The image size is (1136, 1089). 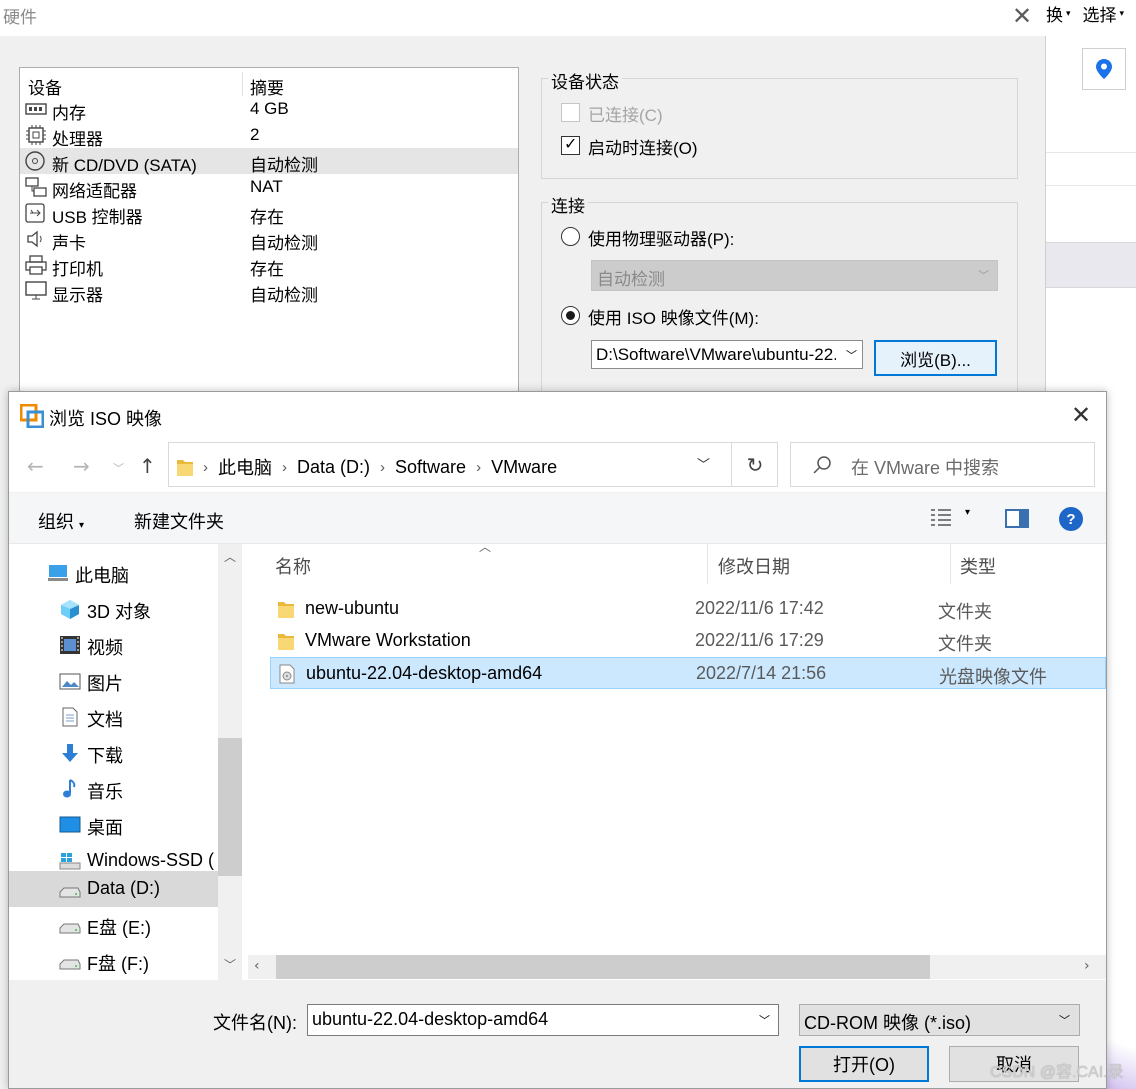 What do you see at coordinates (293, 566) in the screenshot?
I see `name-column-header: 名称` at bounding box center [293, 566].